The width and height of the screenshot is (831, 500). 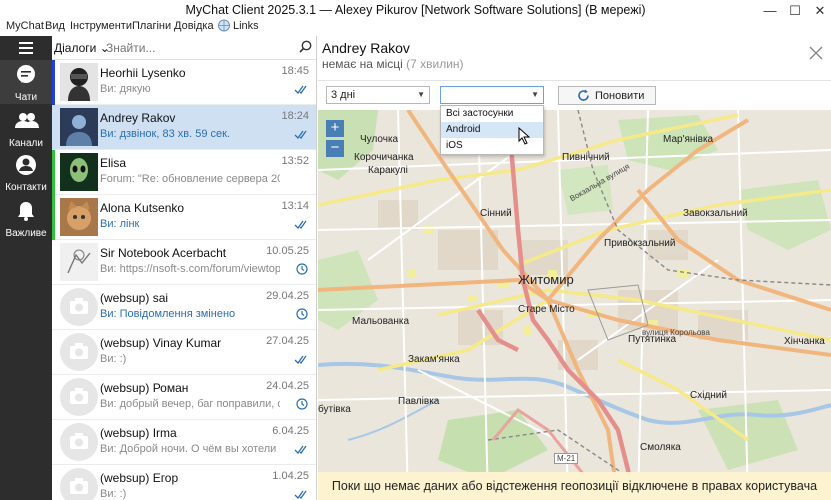 I want to click on conversation-name: (websup) Роман, so click(x=144, y=388).